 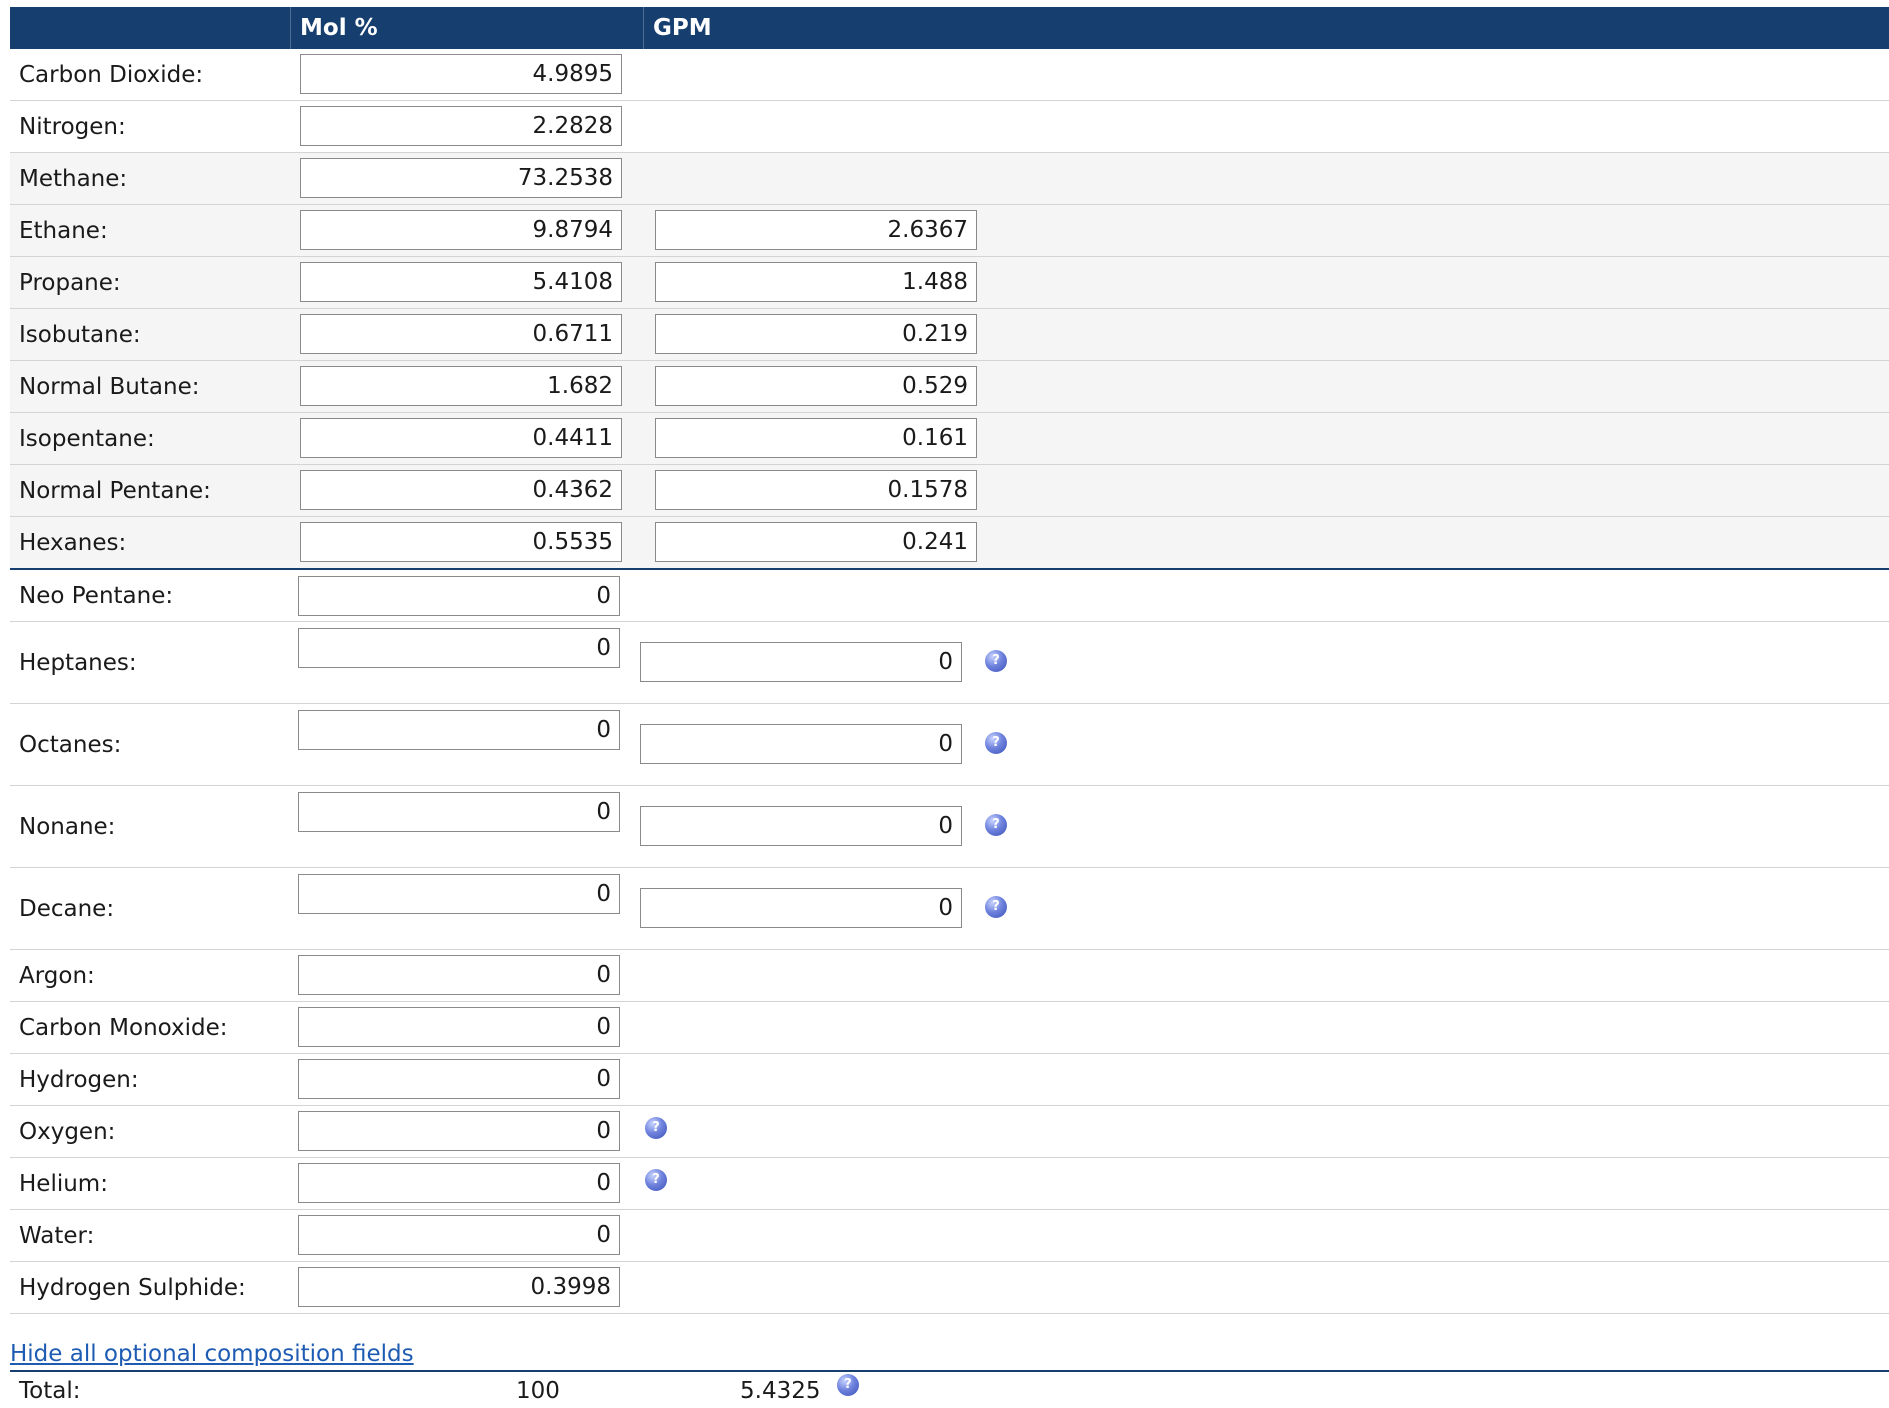 What do you see at coordinates (67, 1132) in the screenshot?
I see `component-label: Oxygen:` at bounding box center [67, 1132].